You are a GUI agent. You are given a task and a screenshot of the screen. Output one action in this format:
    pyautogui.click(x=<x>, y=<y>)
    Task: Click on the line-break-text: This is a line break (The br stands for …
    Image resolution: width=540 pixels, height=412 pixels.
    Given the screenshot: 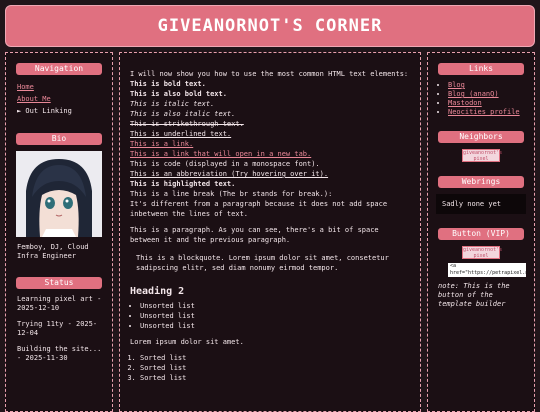 What is the action you would take?
    pyautogui.click(x=231, y=194)
    